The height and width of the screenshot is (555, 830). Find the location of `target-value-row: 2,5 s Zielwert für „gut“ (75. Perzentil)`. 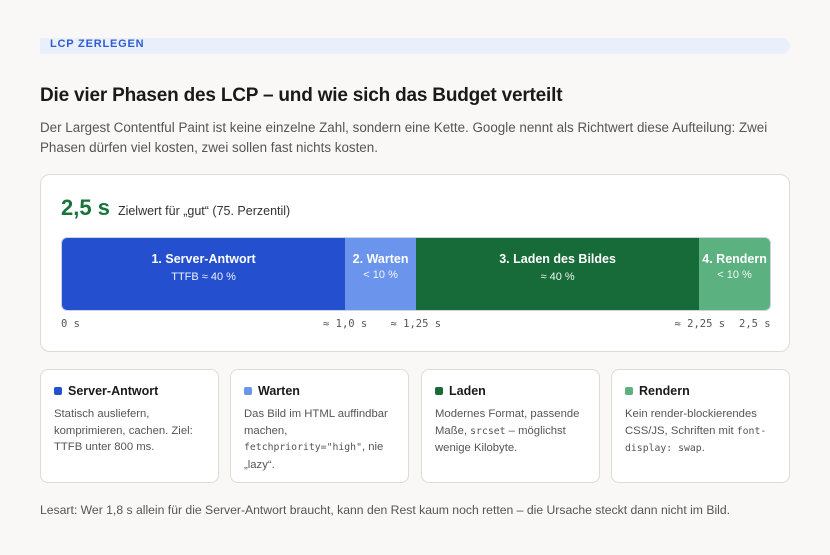

target-value-row: 2,5 s Zielwert für „gut“ (75. Perzentil) is located at coordinates (175, 208).